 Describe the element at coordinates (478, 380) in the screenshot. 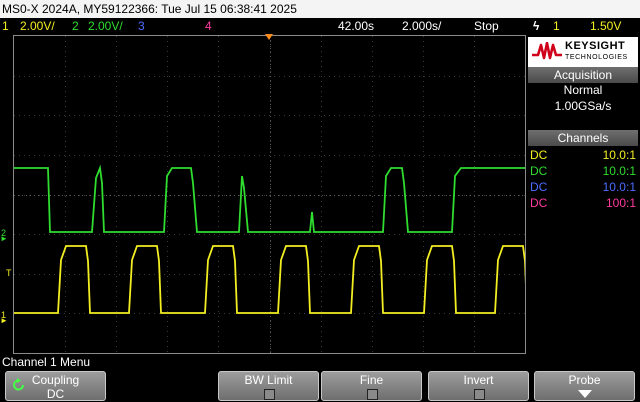

I see `invert-label: Invert` at that location.